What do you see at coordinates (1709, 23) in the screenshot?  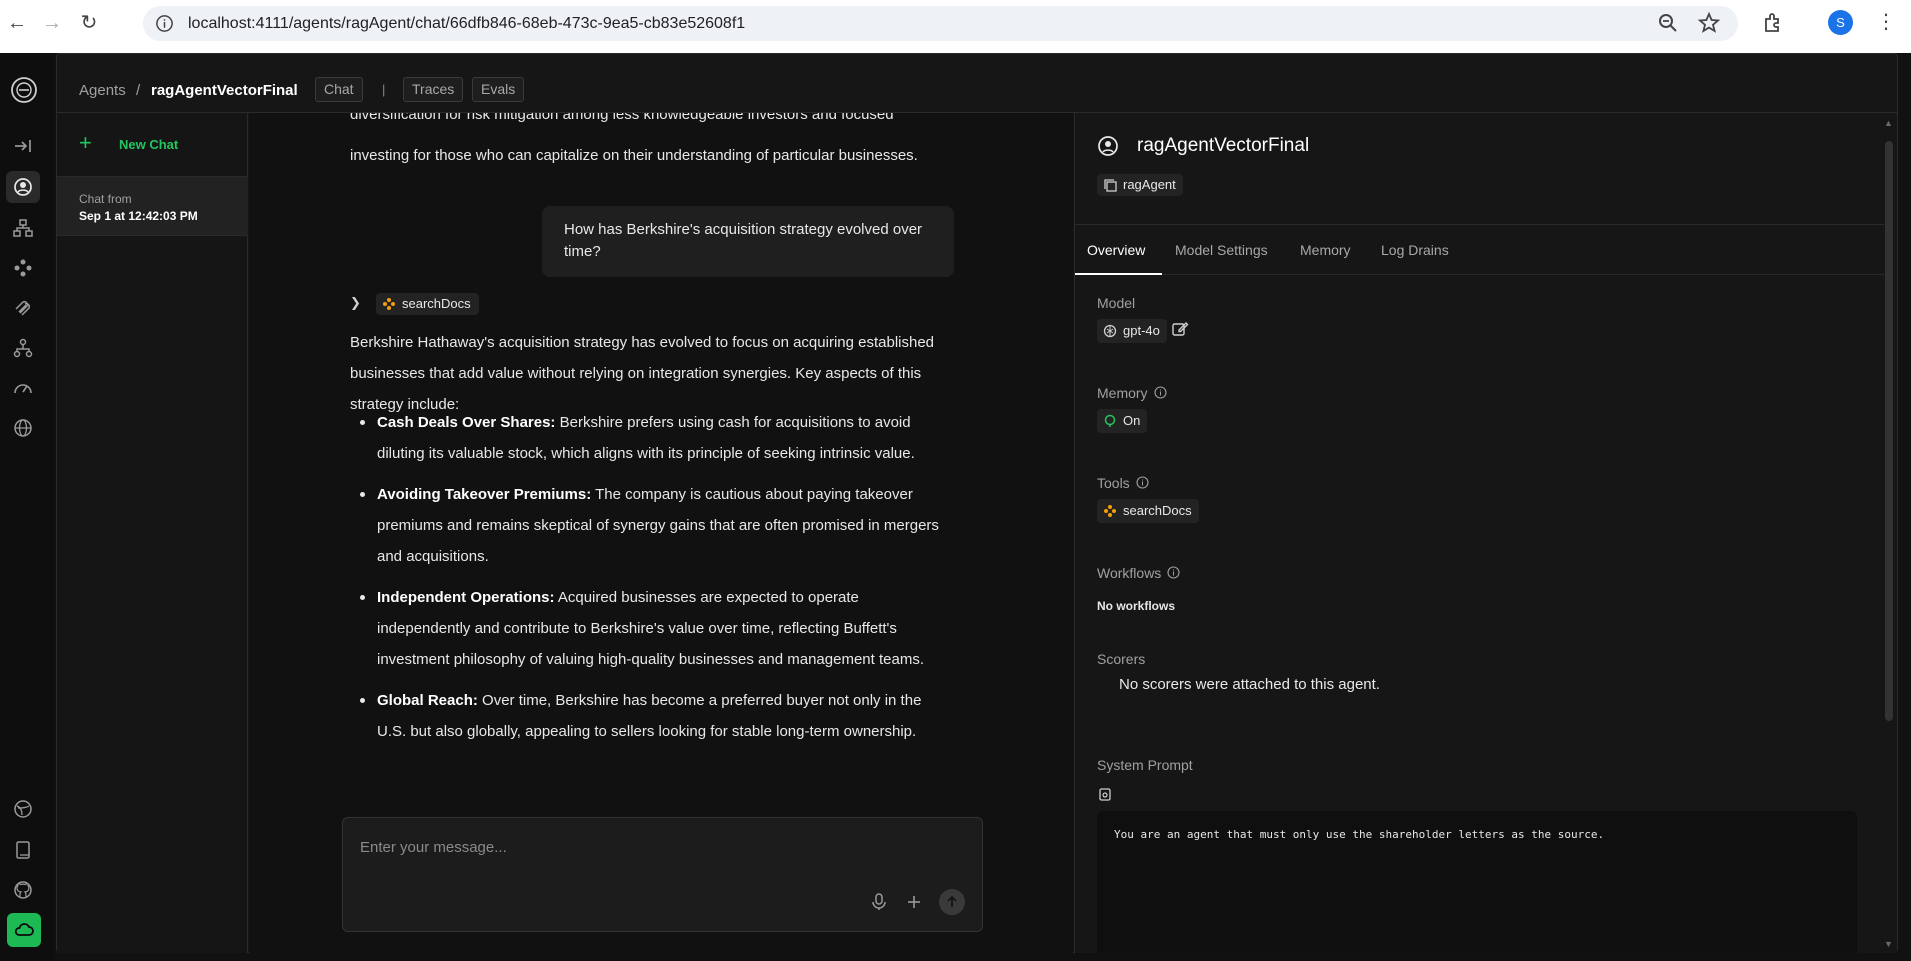 I see `bookmark-star-icon` at bounding box center [1709, 23].